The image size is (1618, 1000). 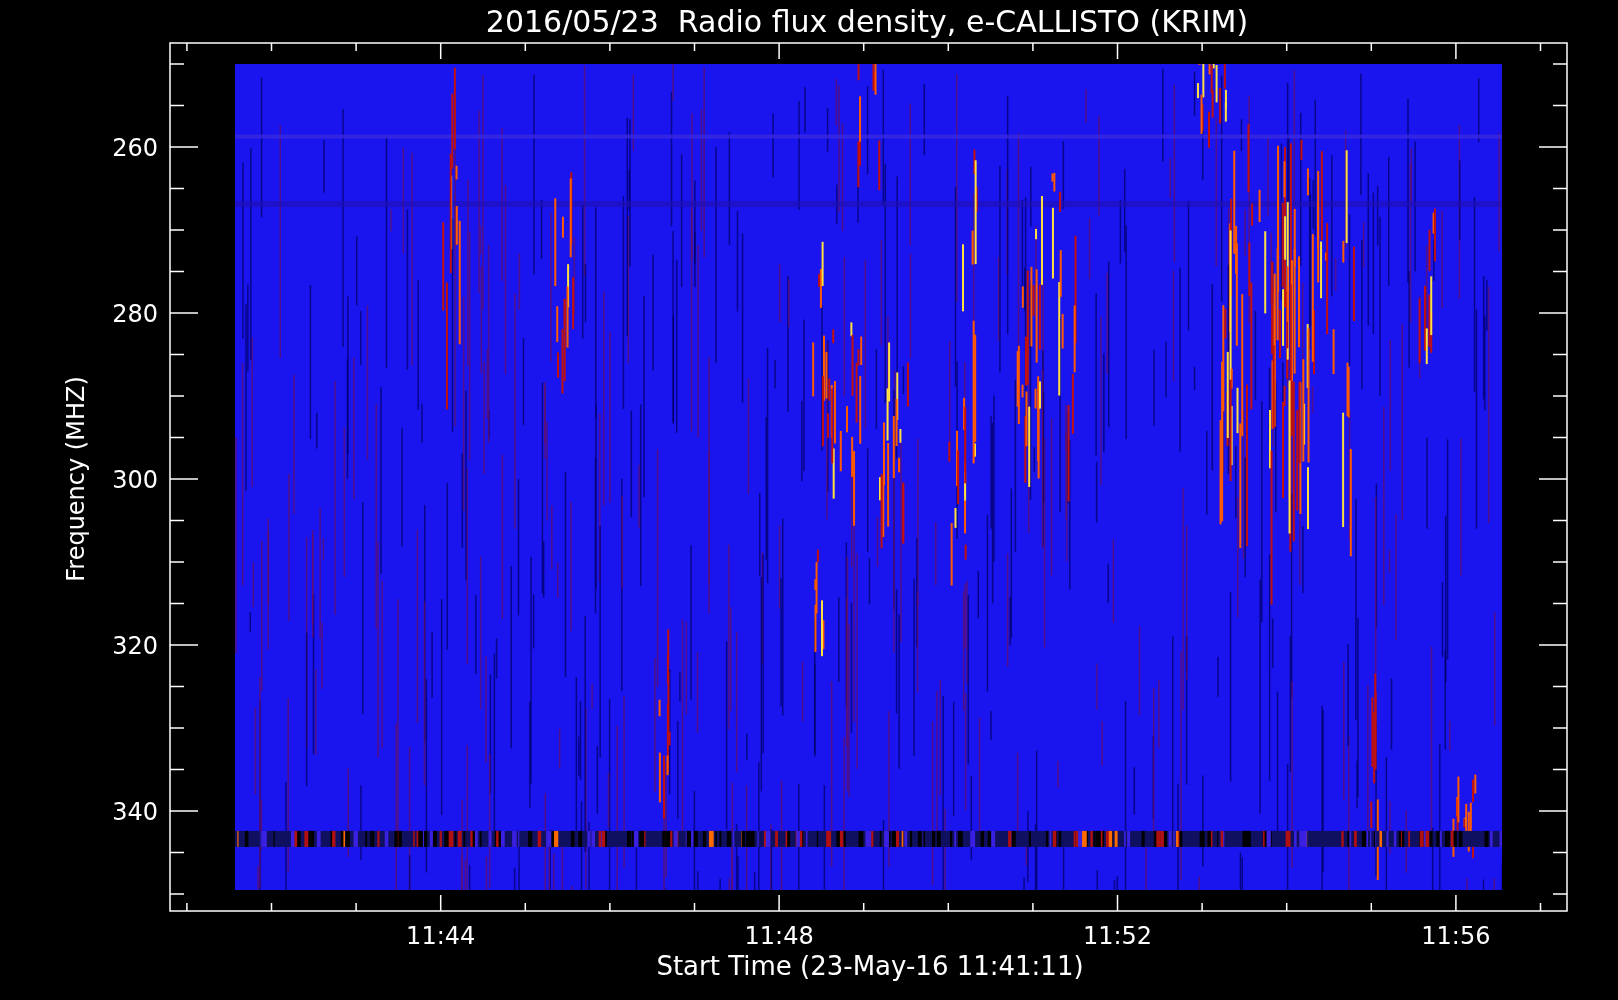 What do you see at coordinates (870, 966) in the screenshot?
I see `axis-label: Start Time (23-May-16 11:41:11)` at bounding box center [870, 966].